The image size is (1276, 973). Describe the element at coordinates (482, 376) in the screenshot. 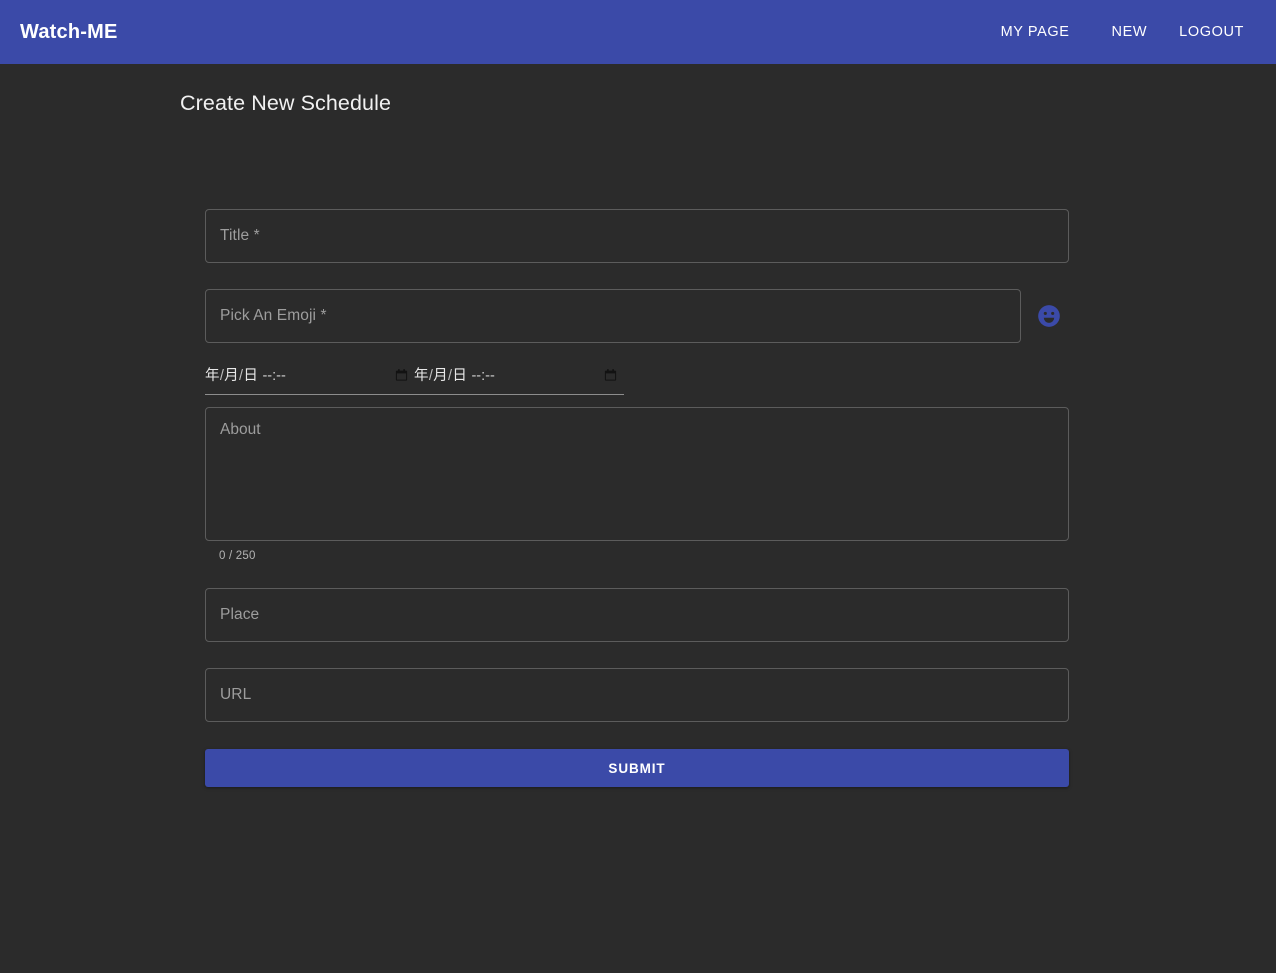

I see `end-time-segment: --:--` at that location.